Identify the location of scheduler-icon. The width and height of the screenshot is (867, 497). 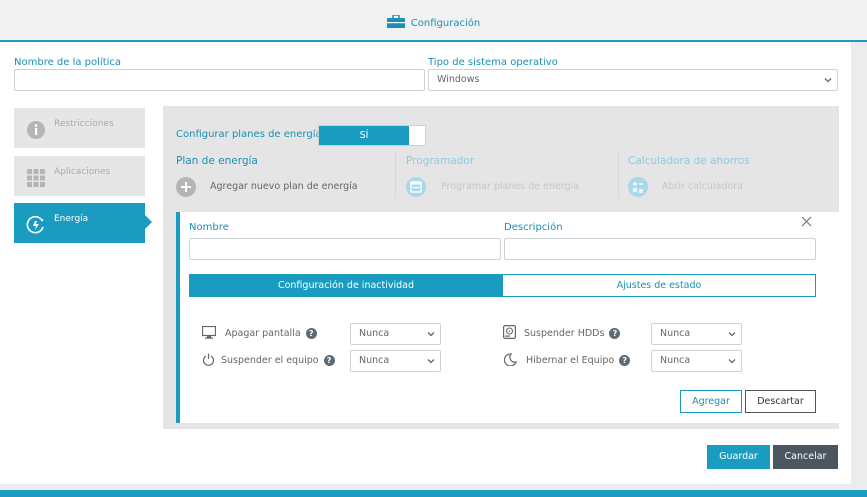
(416, 187).